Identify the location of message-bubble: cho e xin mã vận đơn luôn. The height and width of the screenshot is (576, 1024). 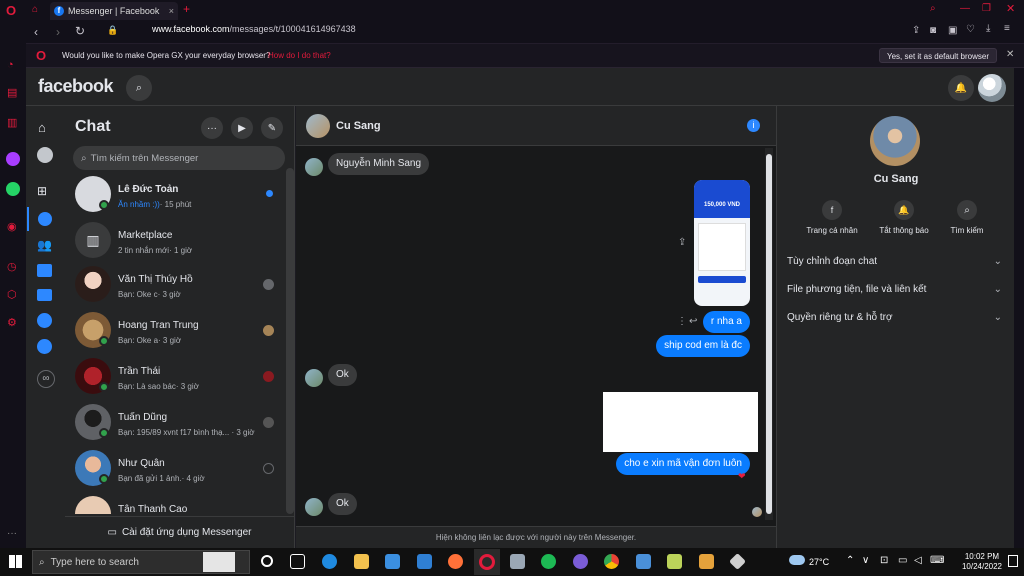
(683, 464).